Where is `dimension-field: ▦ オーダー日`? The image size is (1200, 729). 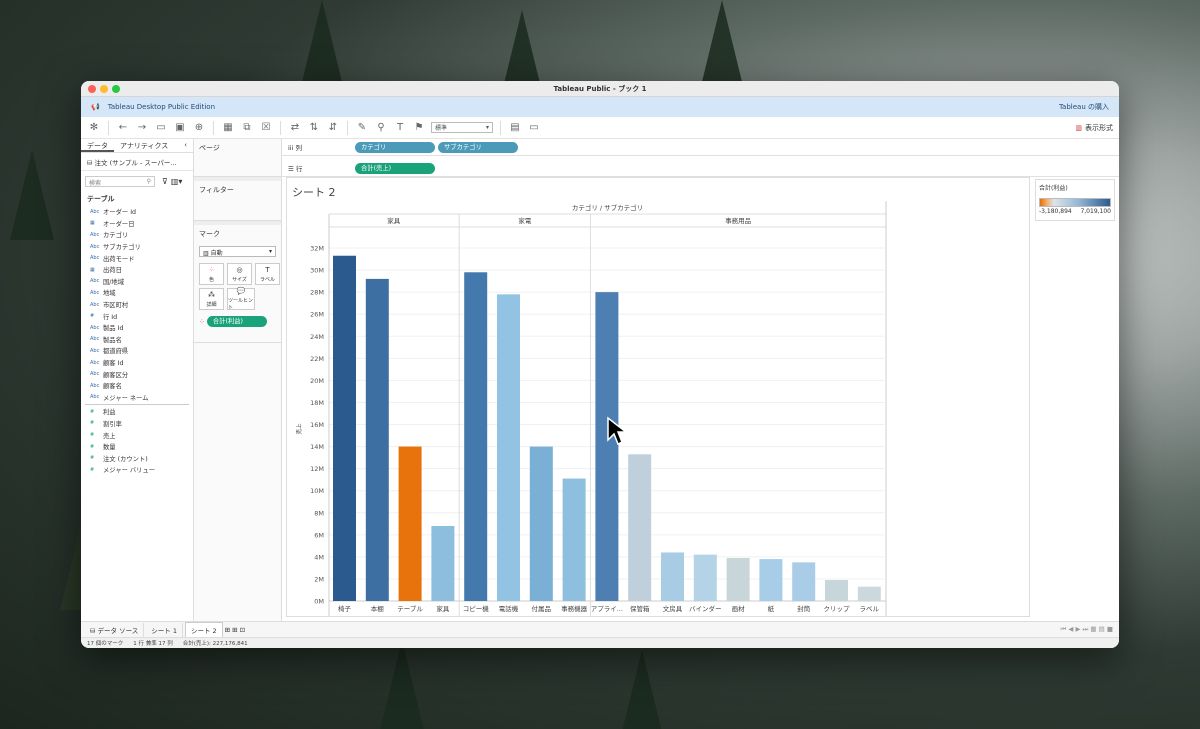 dimension-field: ▦ オーダー日 is located at coordinates (137, 224).